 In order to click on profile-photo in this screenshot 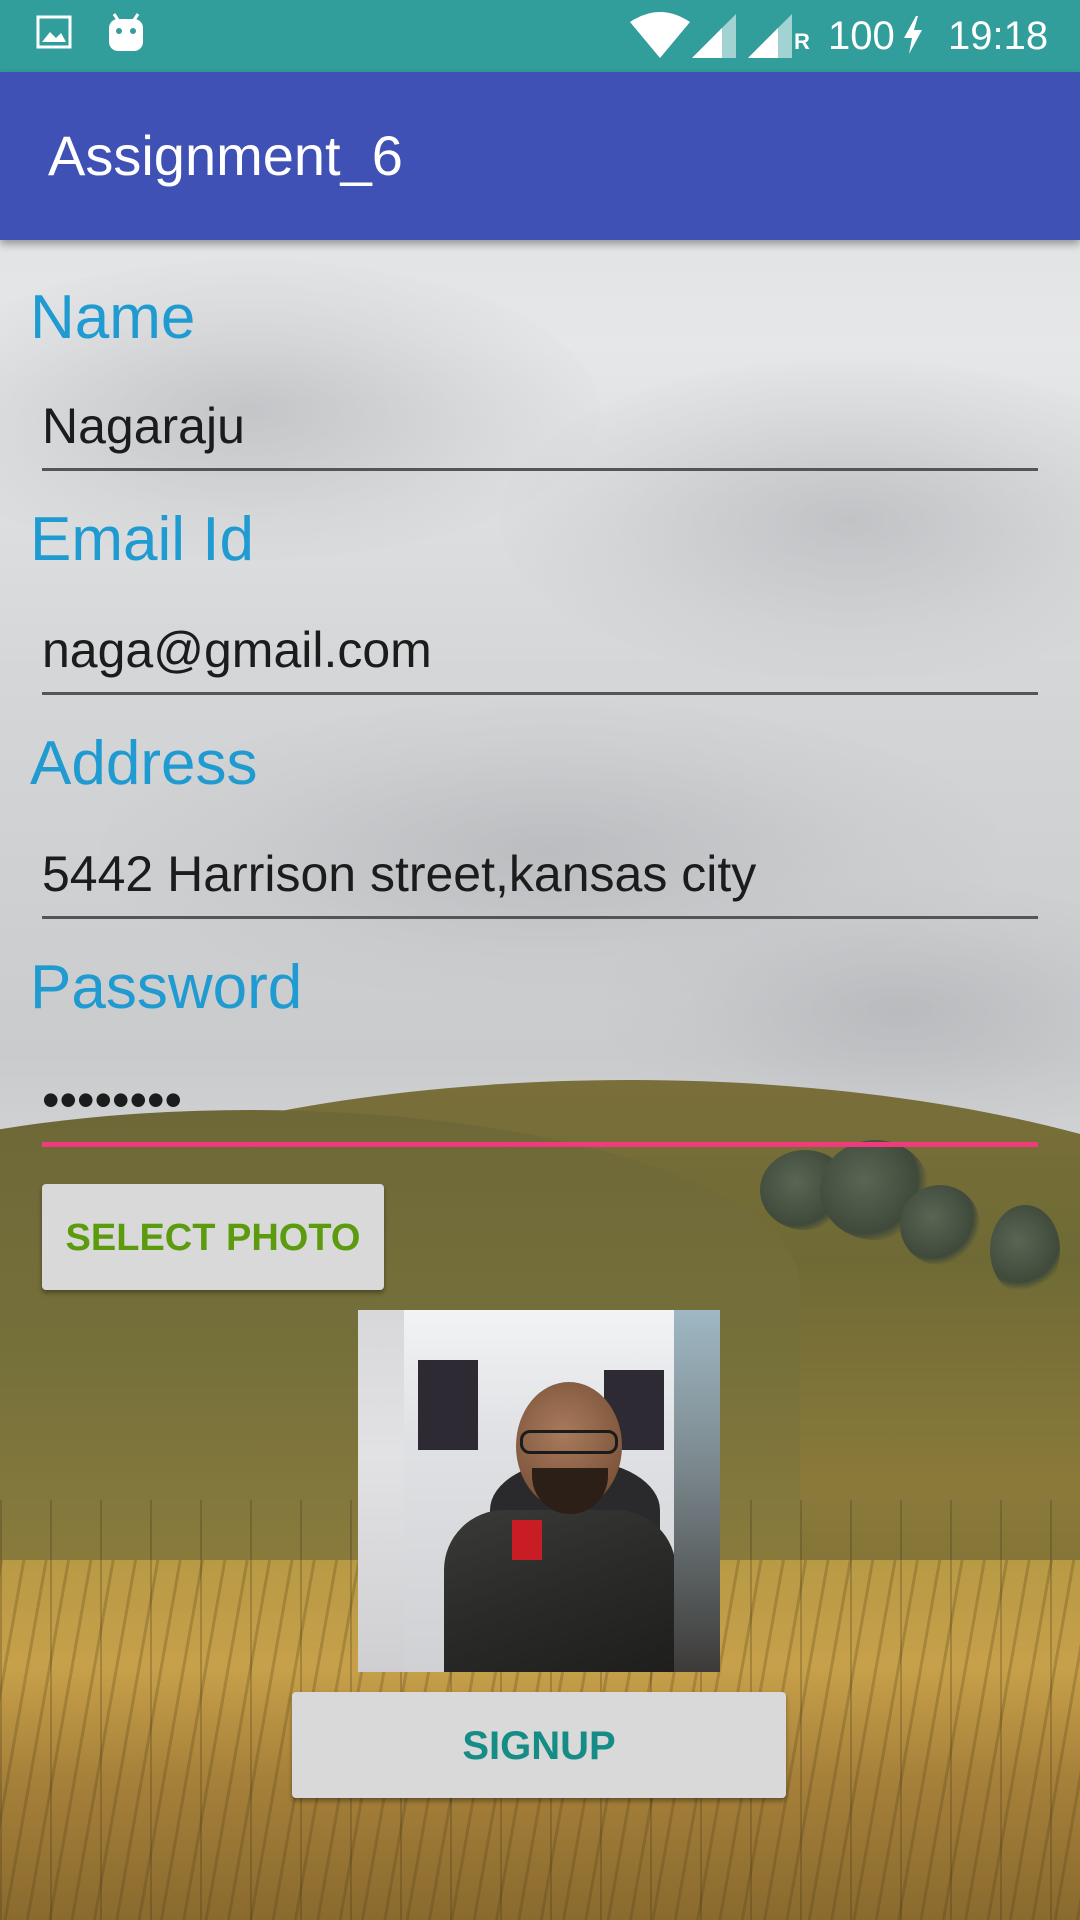, I will do `click(539, 1491)`.